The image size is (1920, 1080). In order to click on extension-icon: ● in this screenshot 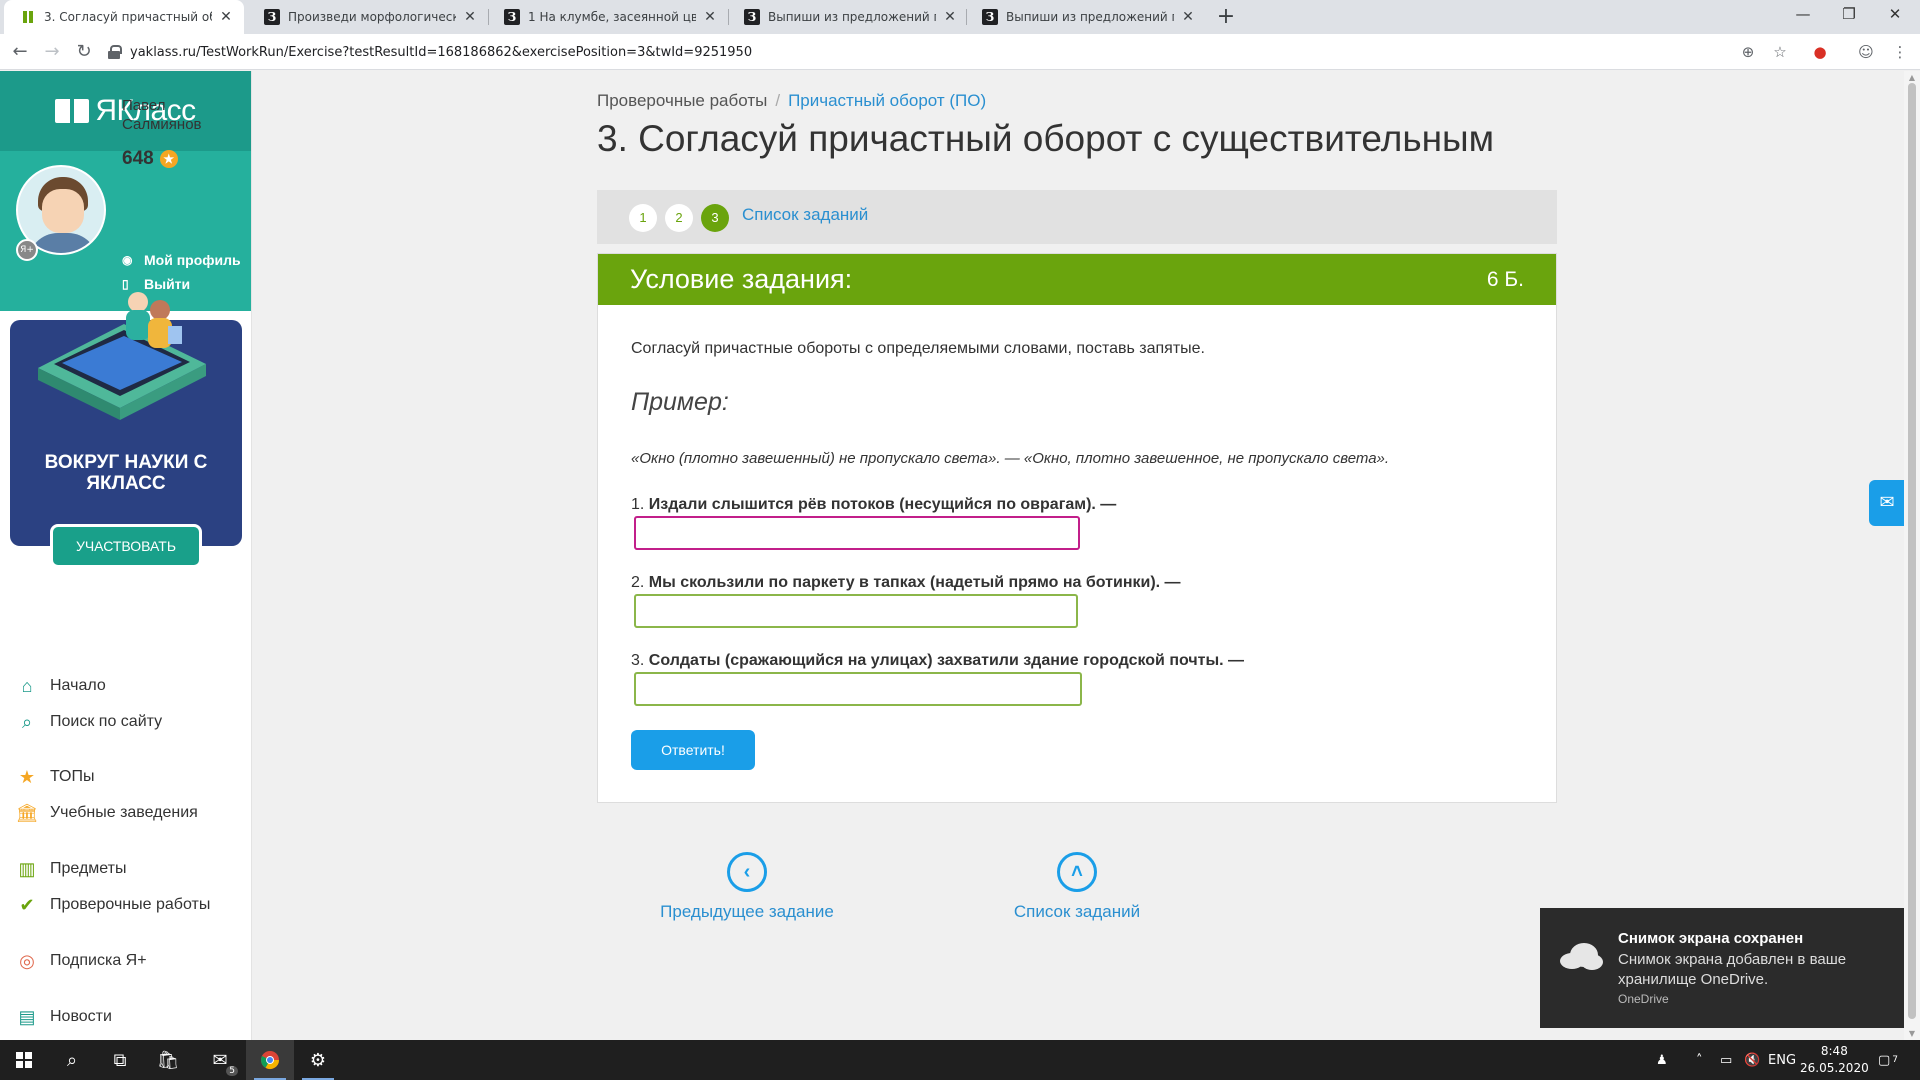, I will do `click(1820, 52)`.